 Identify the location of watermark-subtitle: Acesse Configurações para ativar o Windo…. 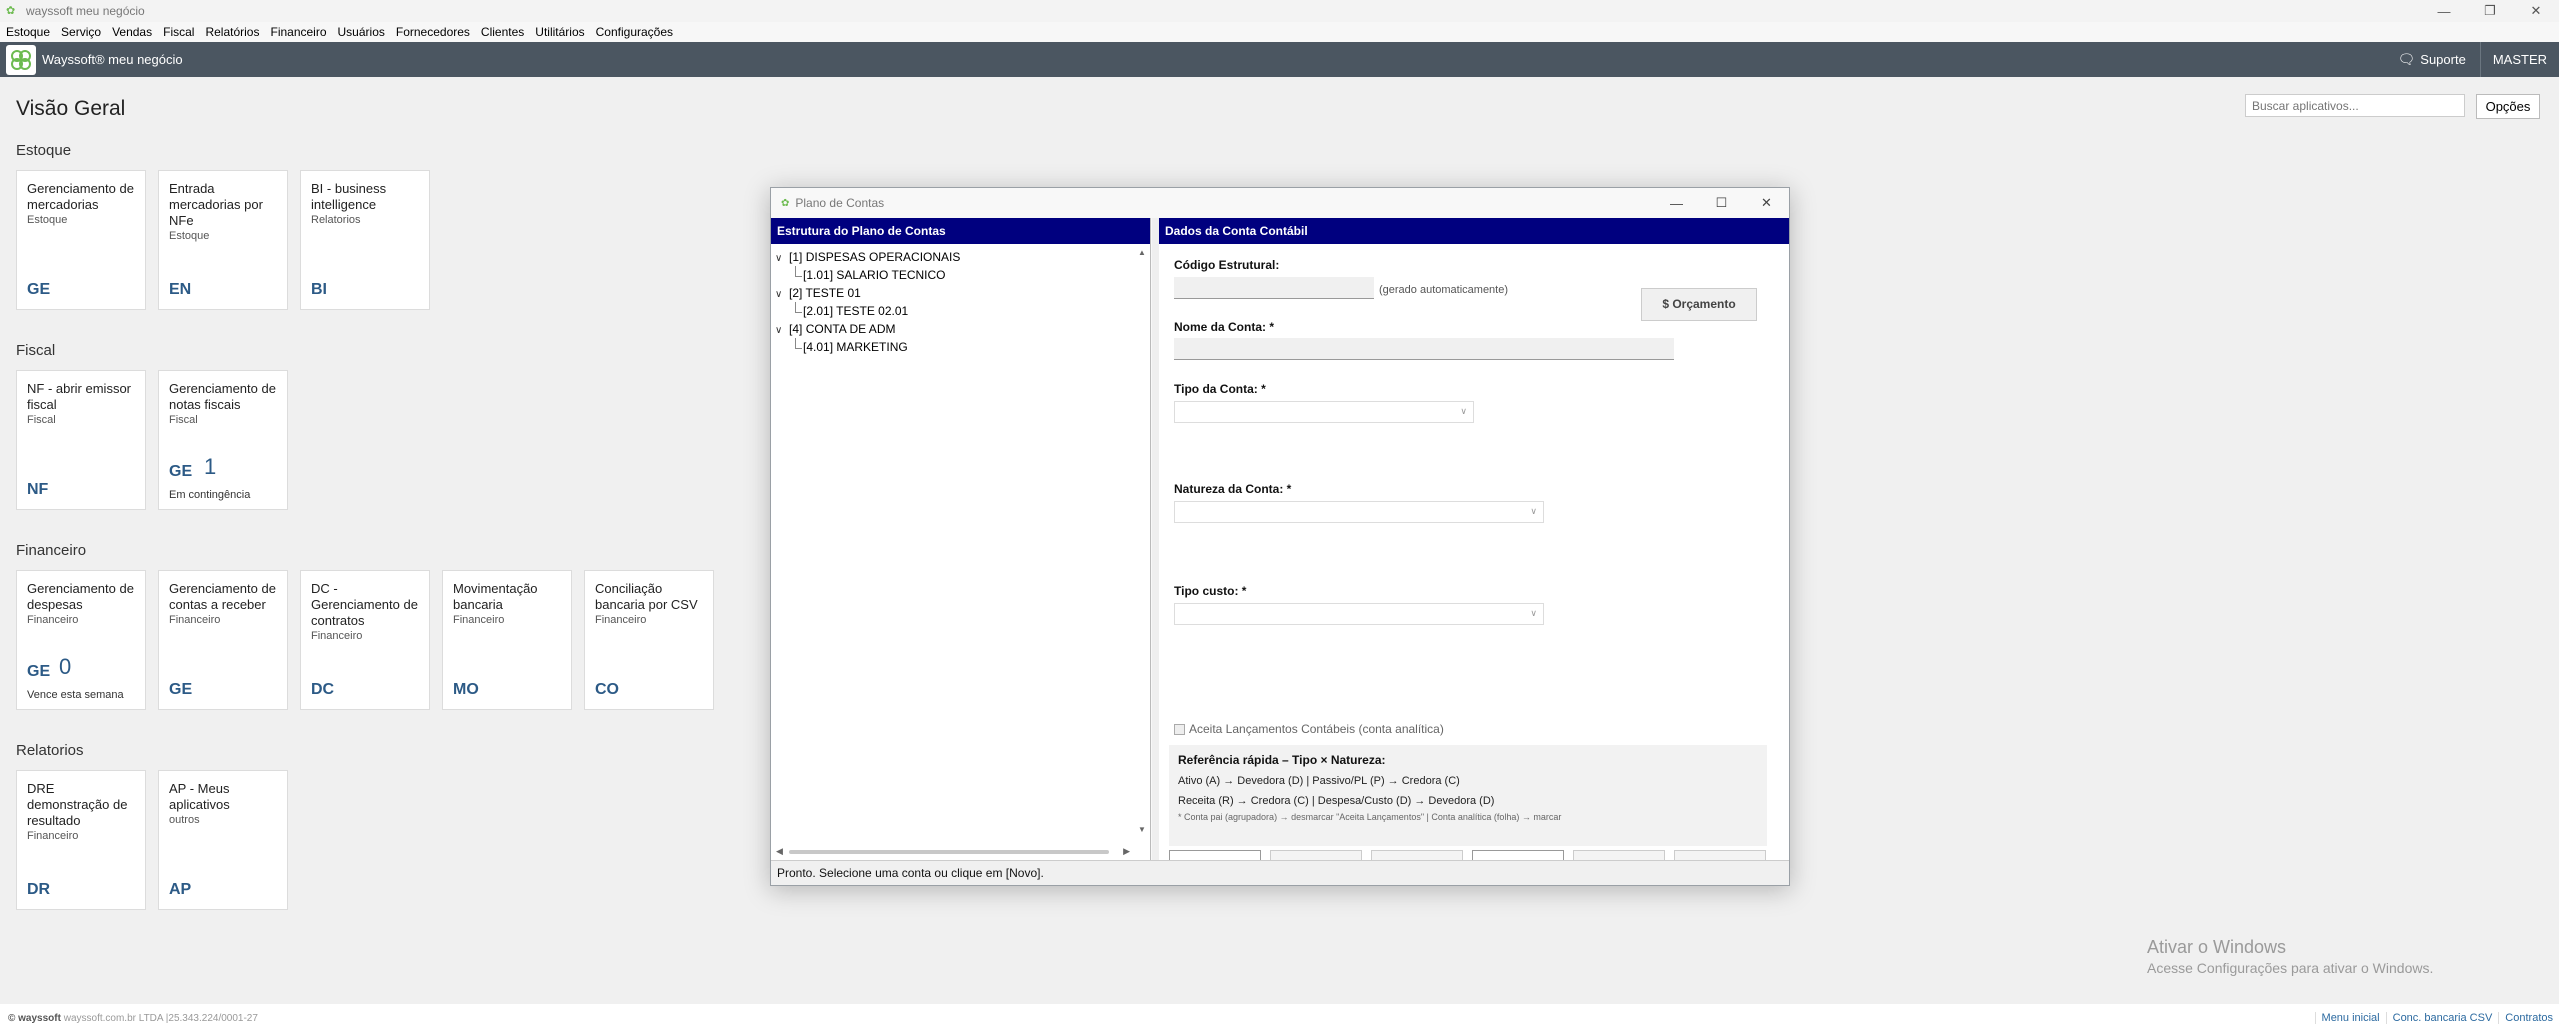
(2290, 968).